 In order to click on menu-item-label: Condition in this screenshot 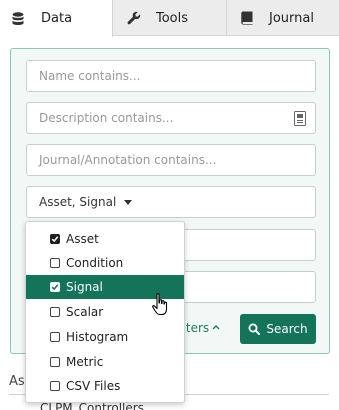, I will do `click(95, 263)`.